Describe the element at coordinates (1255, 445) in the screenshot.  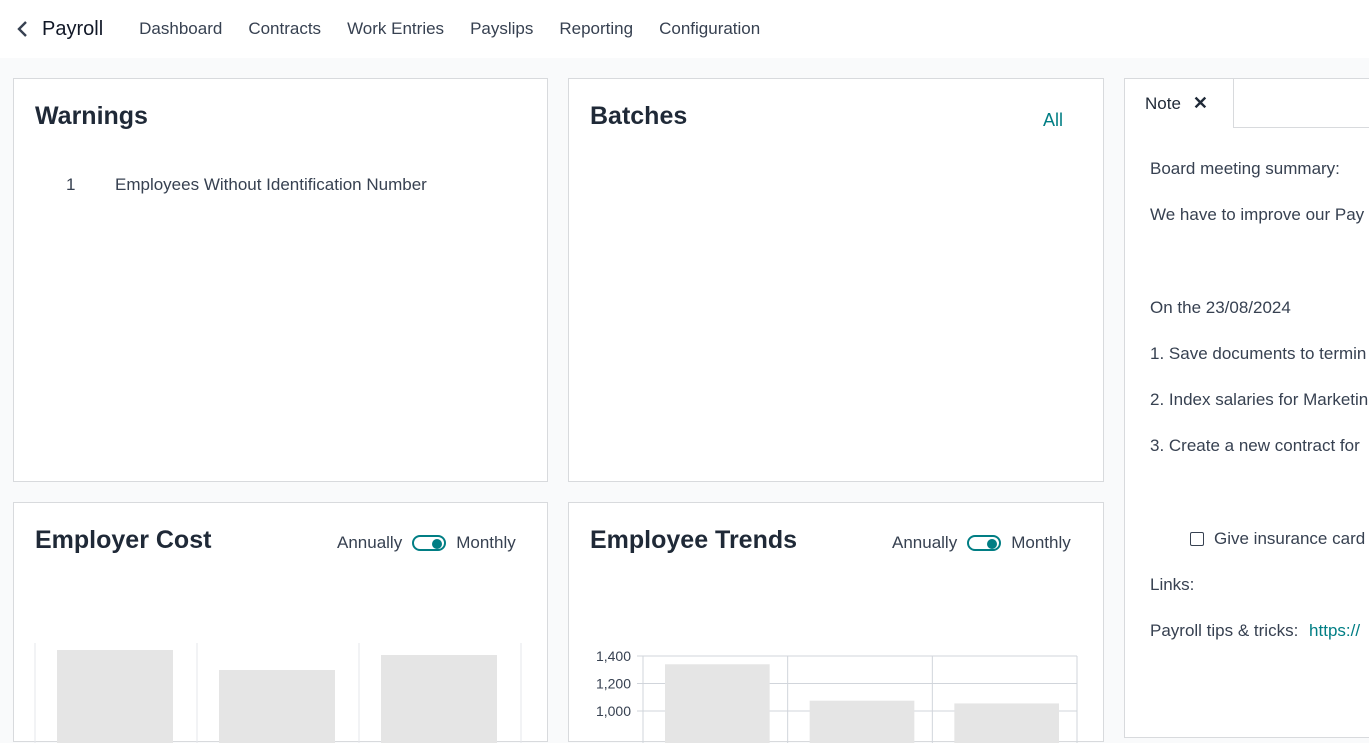
I see `note-line: 3. Create a new contract for` at that location.